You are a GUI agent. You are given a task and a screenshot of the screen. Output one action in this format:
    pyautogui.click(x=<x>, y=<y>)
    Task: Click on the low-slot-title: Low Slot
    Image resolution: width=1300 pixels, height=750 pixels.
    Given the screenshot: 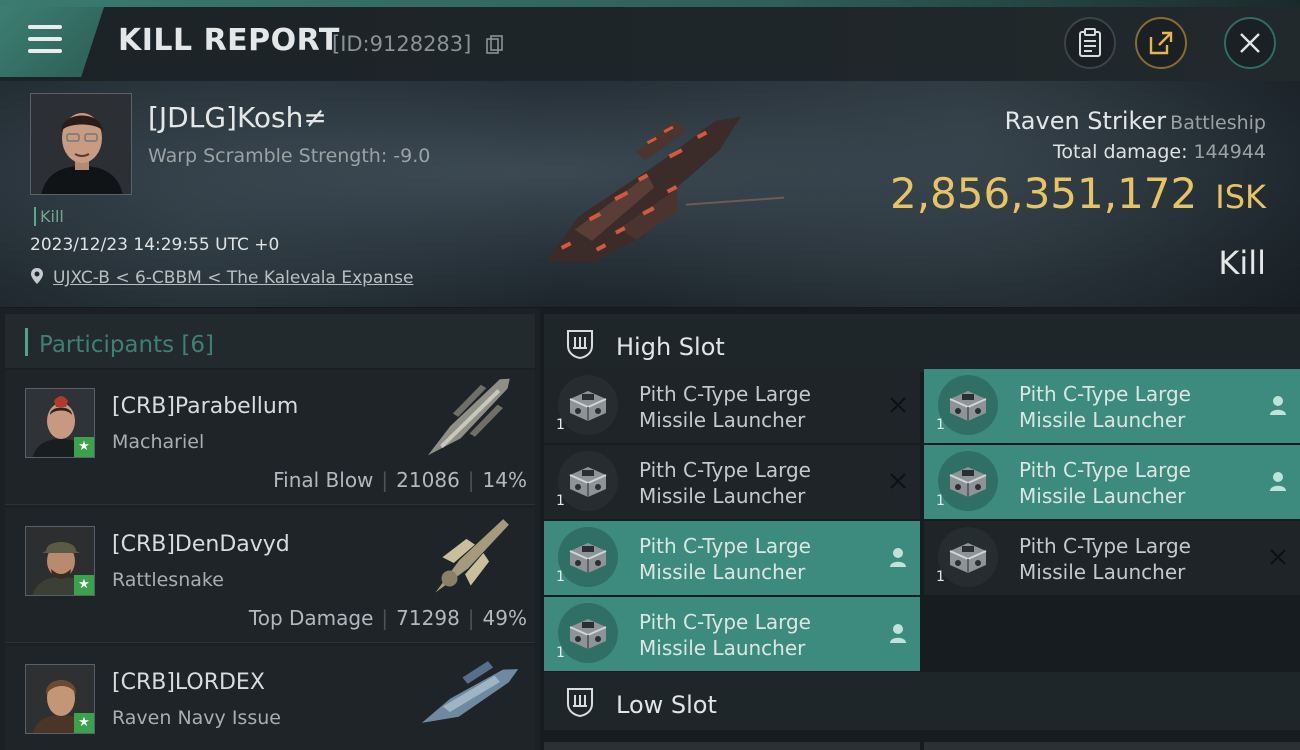 What is the action you would take?
    pyautogui.click(x=666, y=705)
    